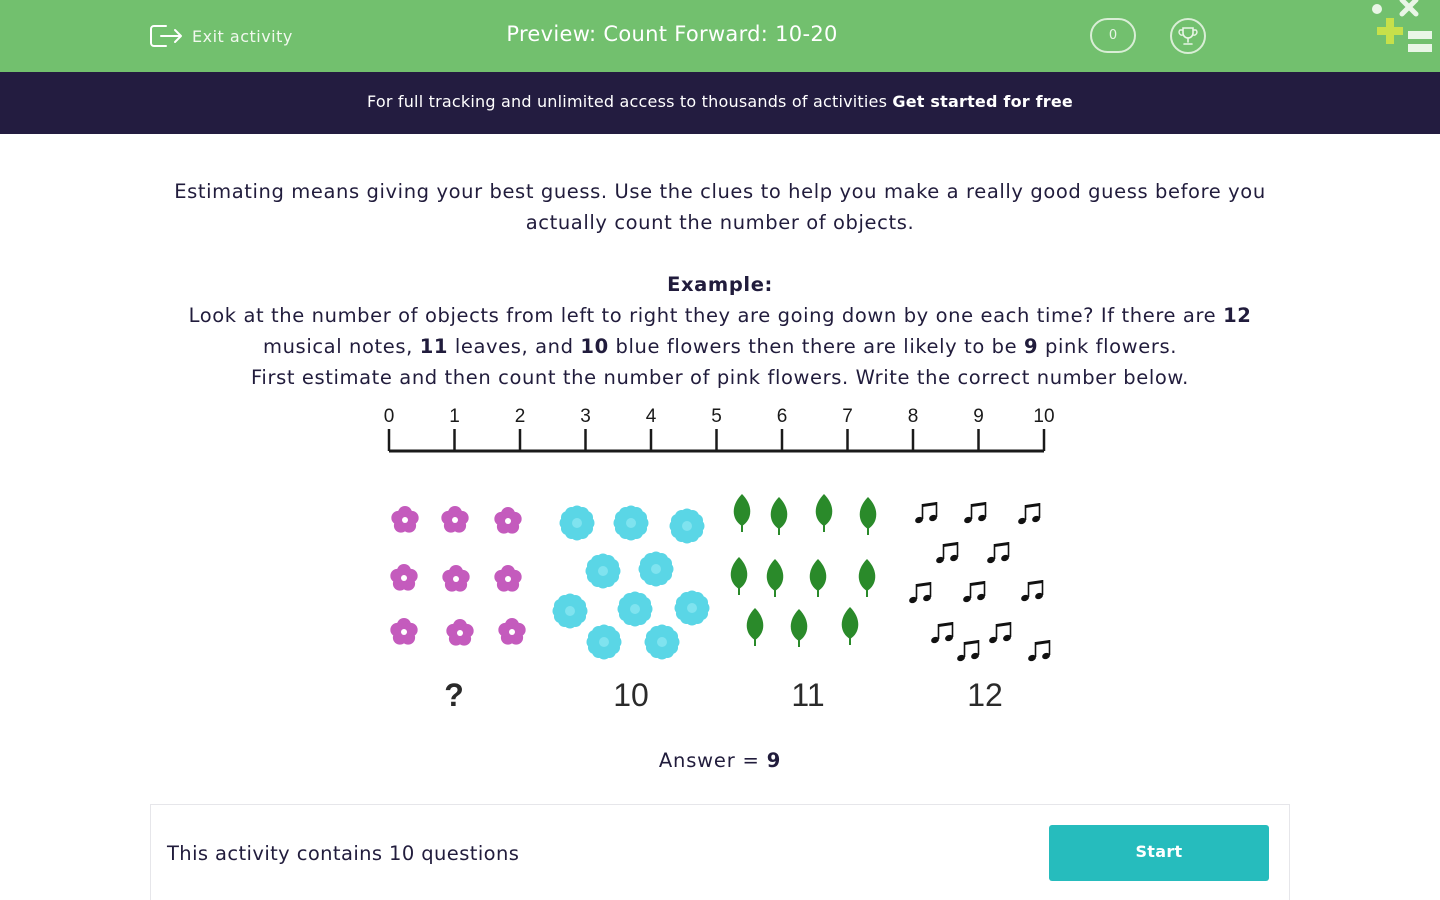  Describe the element at coordinates (807, 695) in the screenshot. I see `group-count-label: 11` at that location.